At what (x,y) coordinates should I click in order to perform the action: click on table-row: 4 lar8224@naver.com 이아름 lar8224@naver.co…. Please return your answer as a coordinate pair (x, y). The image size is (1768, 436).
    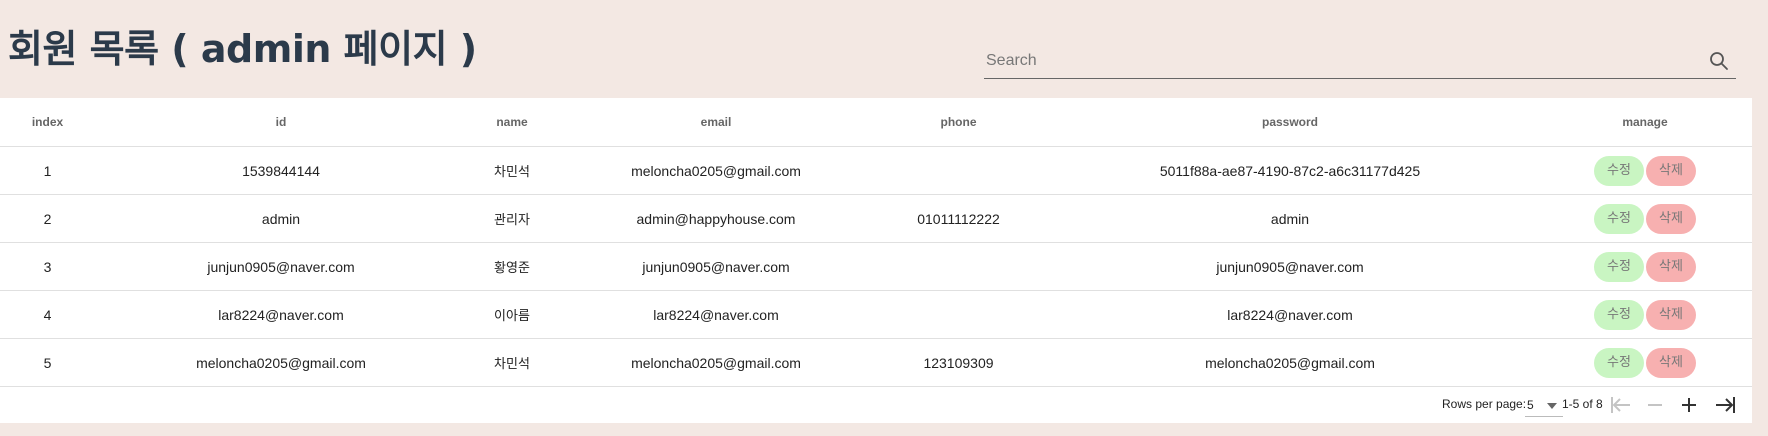
    Looking at the image, I should click on (876, 314).